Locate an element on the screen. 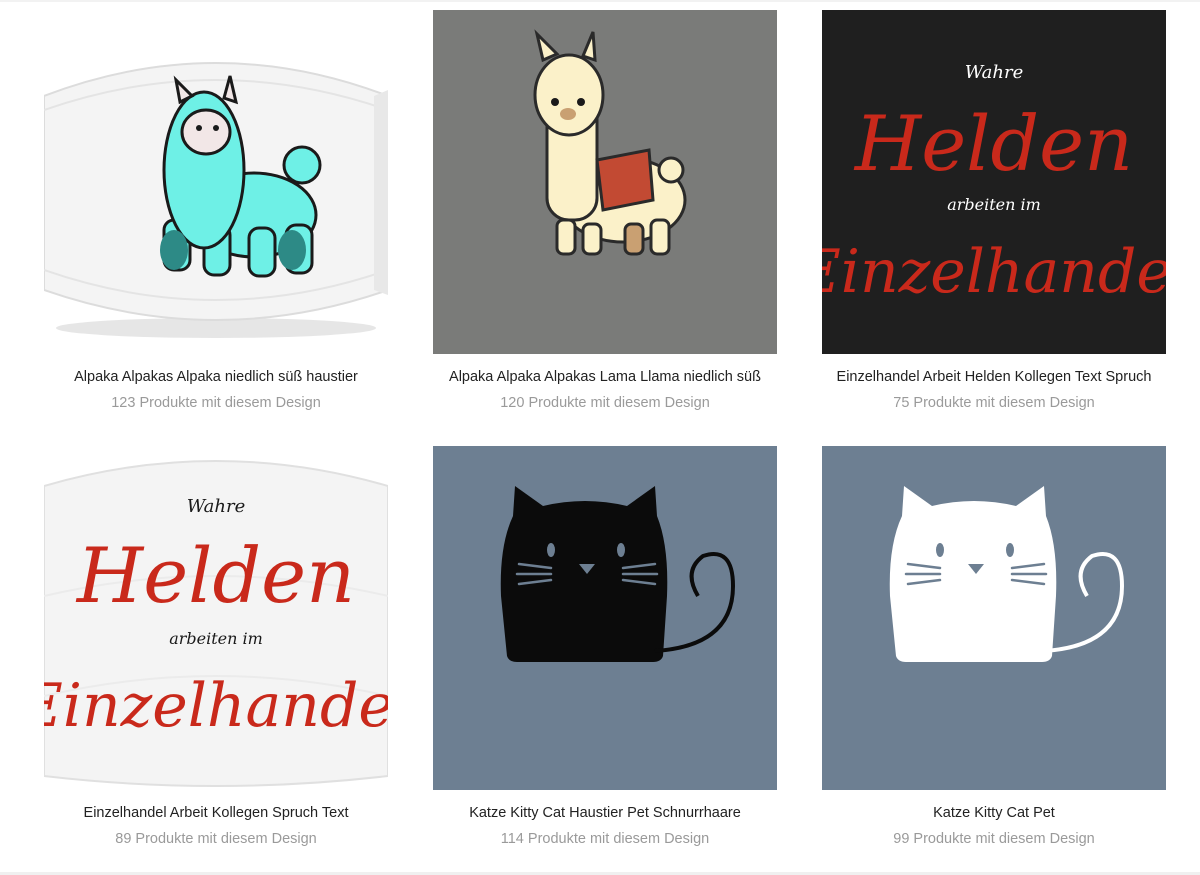  product-title: Einzelhandel Arbeit Kollegen Spruch Text is located at coordinates (216, 813).